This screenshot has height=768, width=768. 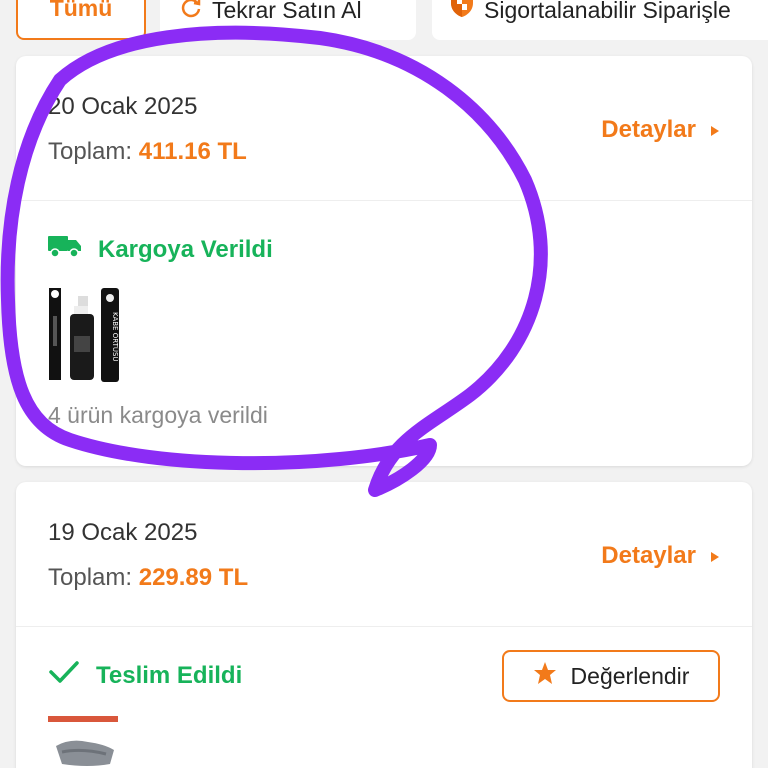 What do you see at coordinates (191, 12) in the screenshot?
I see `refresh-icon` at bounding box center [191, 12].